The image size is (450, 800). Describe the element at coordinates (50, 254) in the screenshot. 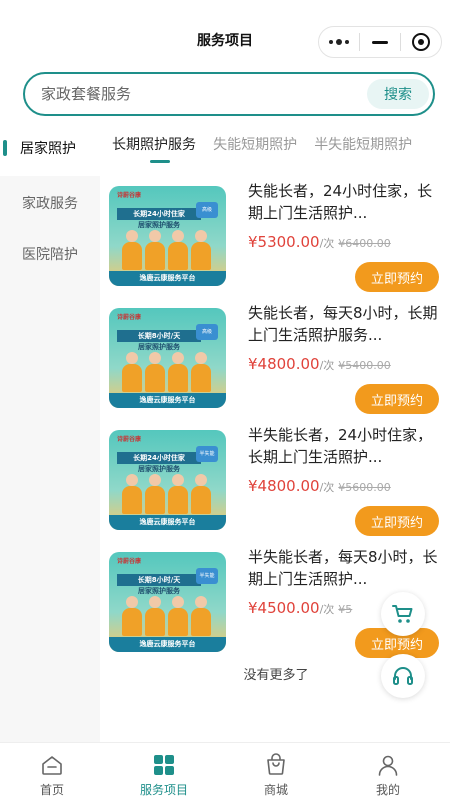

I see `sidebar-item-hospital-care: 医院陪护` at that location.